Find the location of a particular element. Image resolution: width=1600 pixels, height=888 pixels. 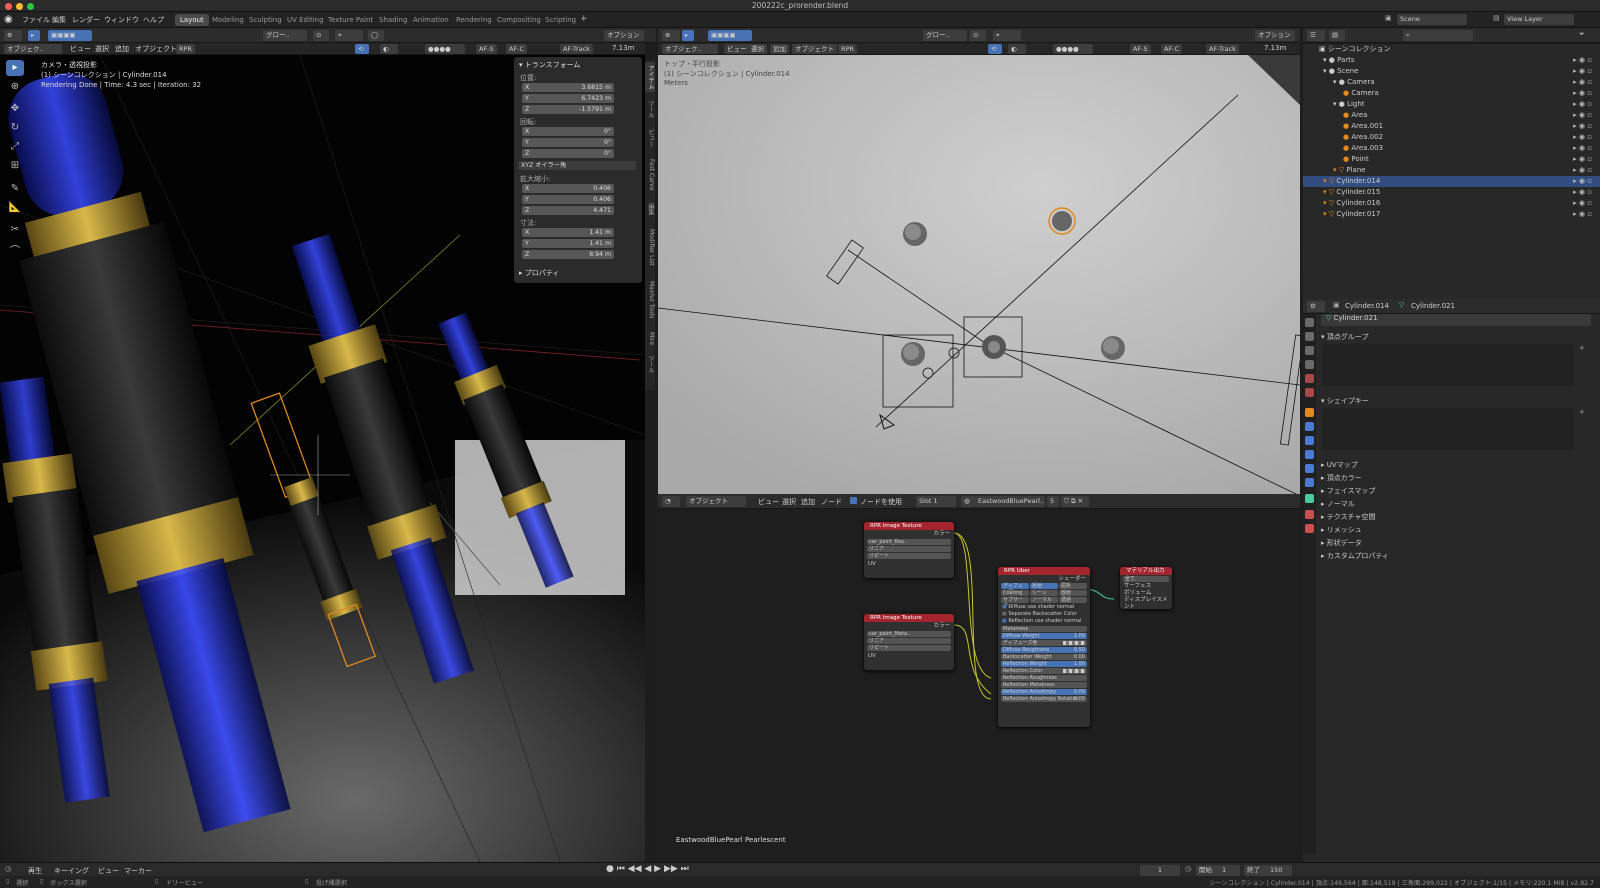

proportional-icon: ◯ is located at coordinates (376, 35).